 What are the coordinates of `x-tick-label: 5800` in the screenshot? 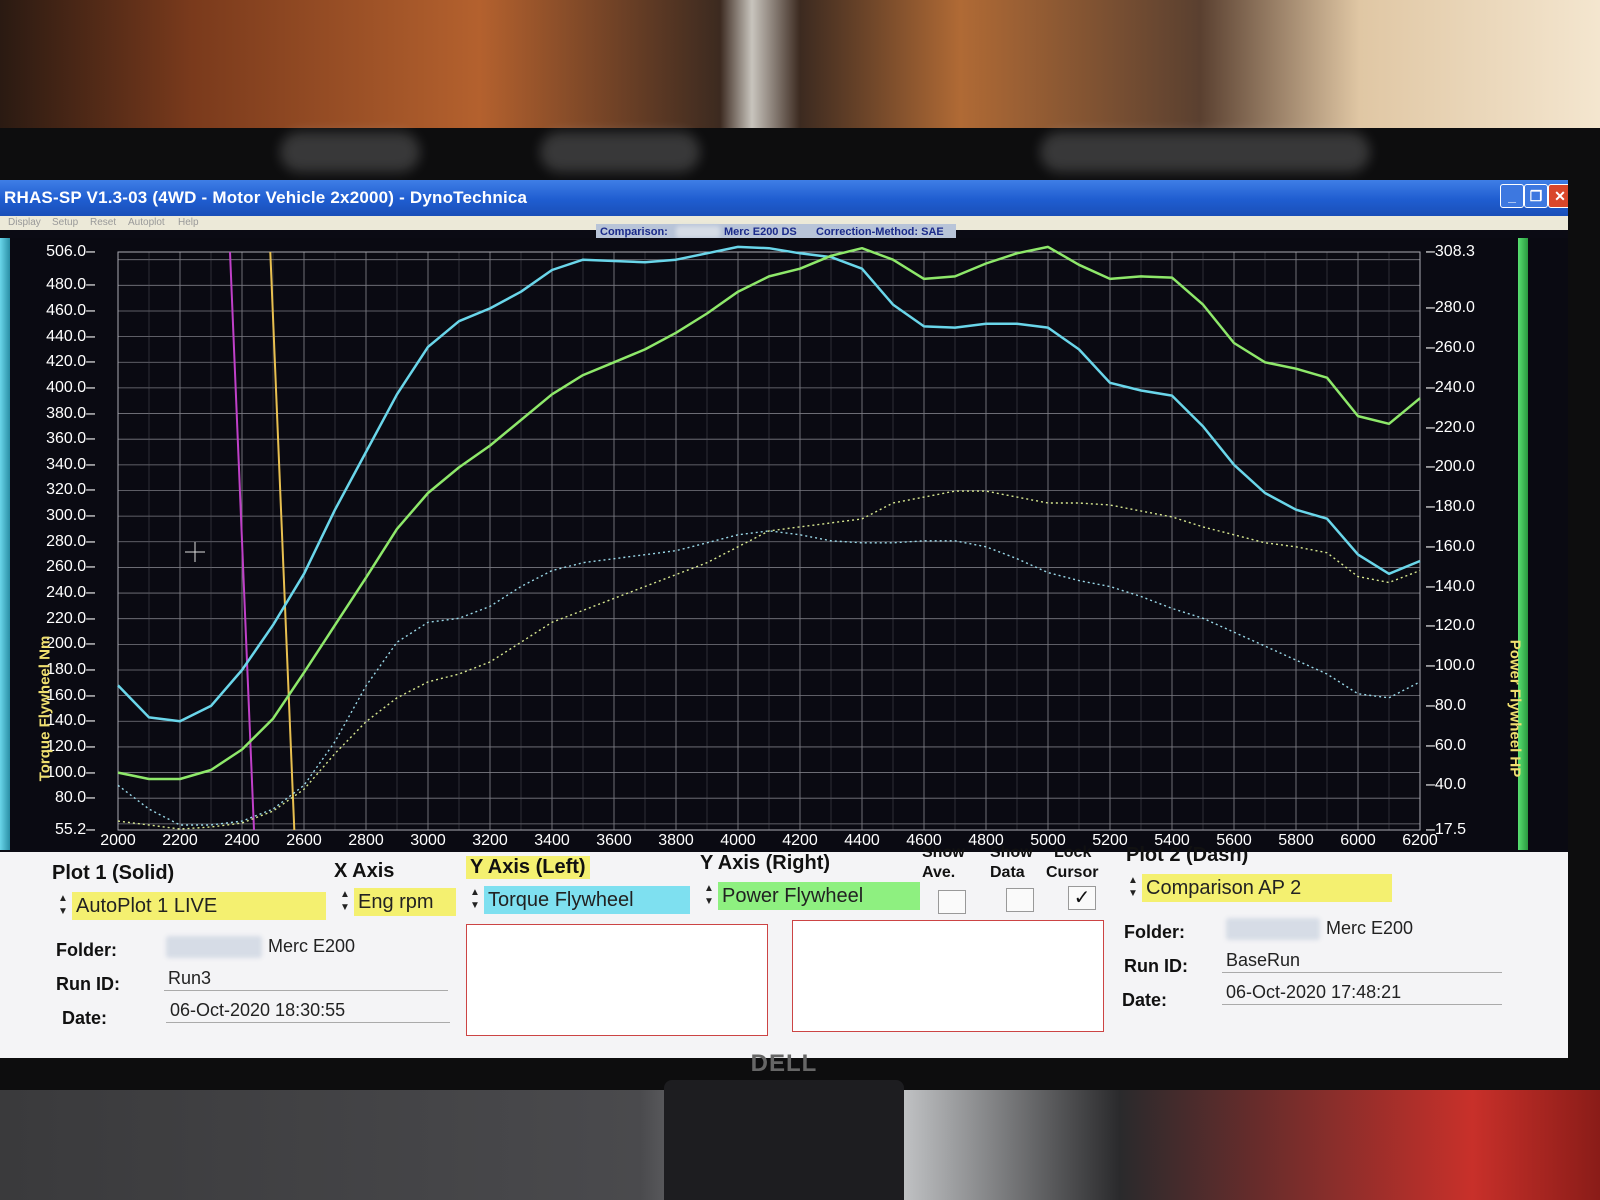 It's located at (1296, 840).